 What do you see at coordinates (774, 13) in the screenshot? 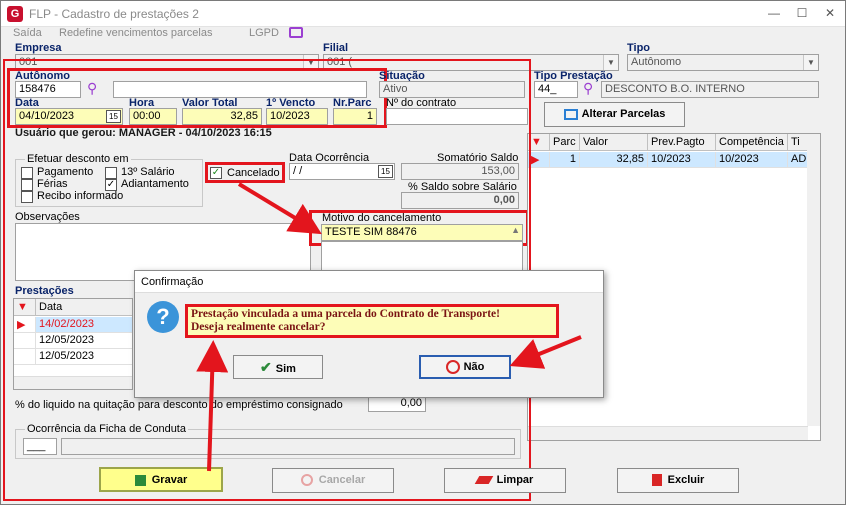
I see `minimize-button: —` at bounding box center [774, 13].